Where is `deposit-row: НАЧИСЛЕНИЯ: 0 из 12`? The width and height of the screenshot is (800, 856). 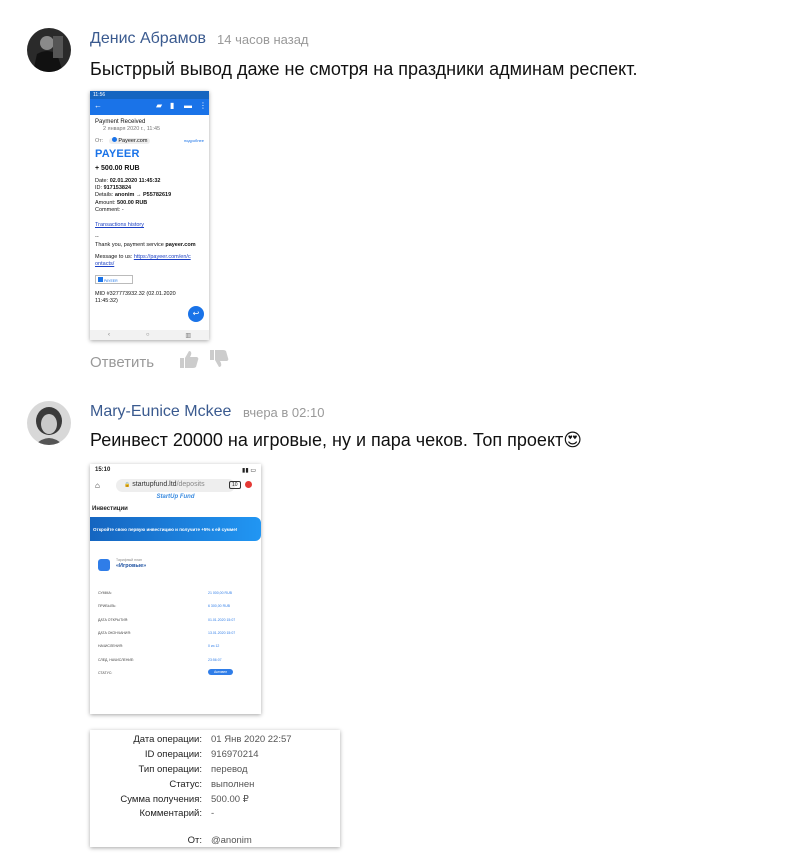 deposit-row: НАЧИСЛЕНИЯ: 0 из 12 is located at coordinates (159, 646).